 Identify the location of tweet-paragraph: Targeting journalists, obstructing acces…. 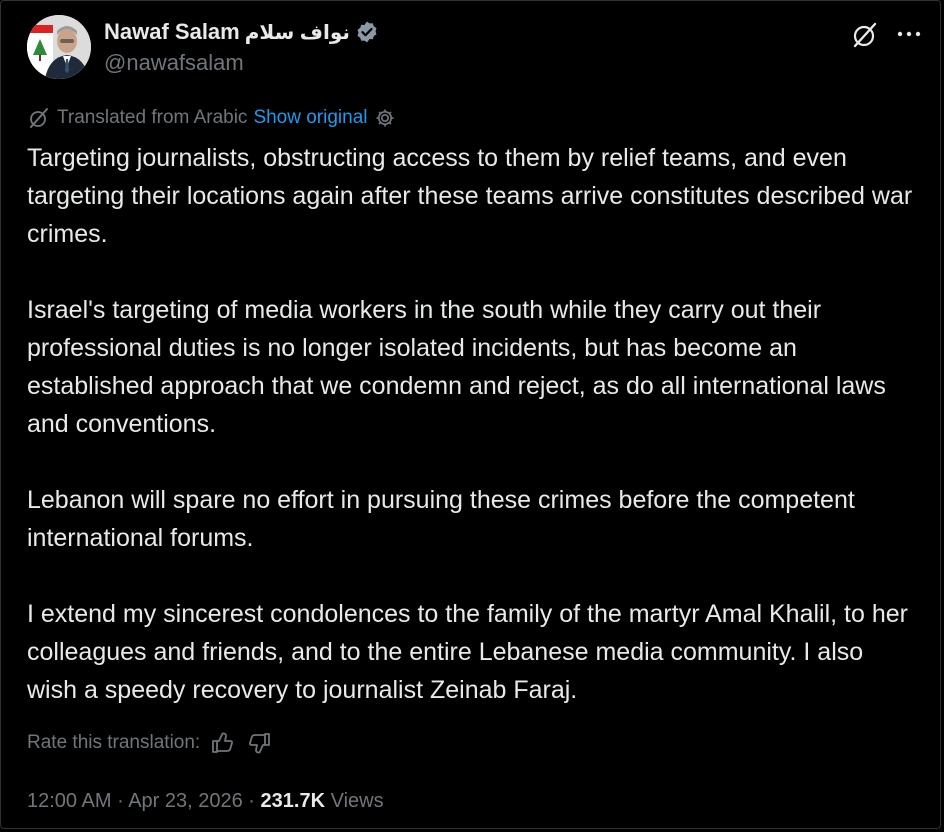
(470, 196).